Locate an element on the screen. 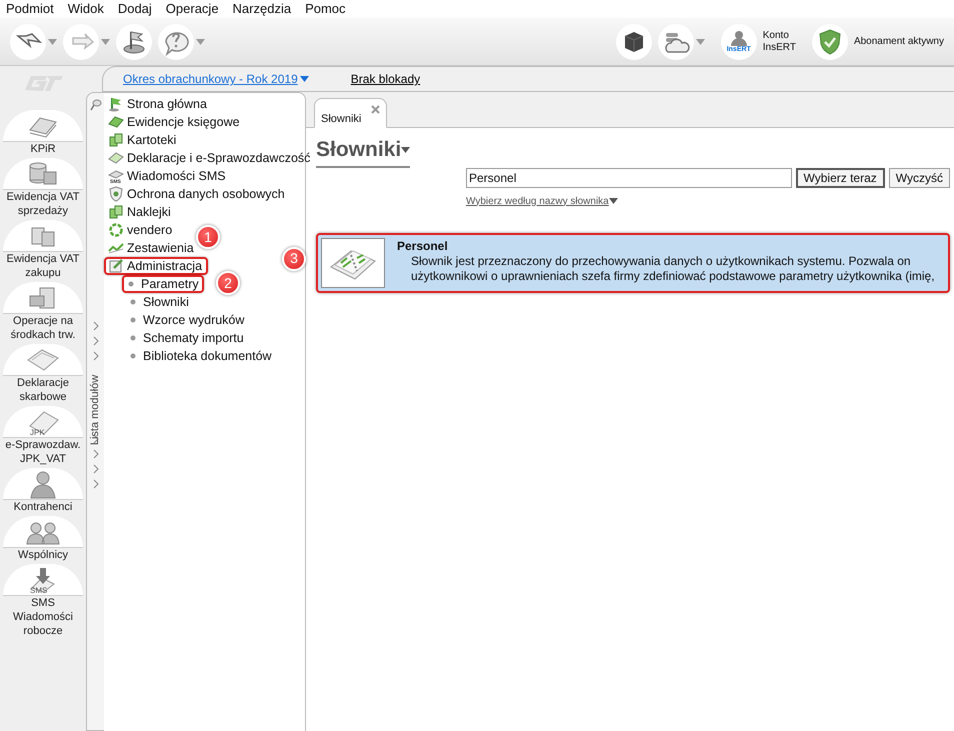 The width and height of the screenshot is (954, 731). tree-item: Schematy importu is located at coordinates (186, 338).